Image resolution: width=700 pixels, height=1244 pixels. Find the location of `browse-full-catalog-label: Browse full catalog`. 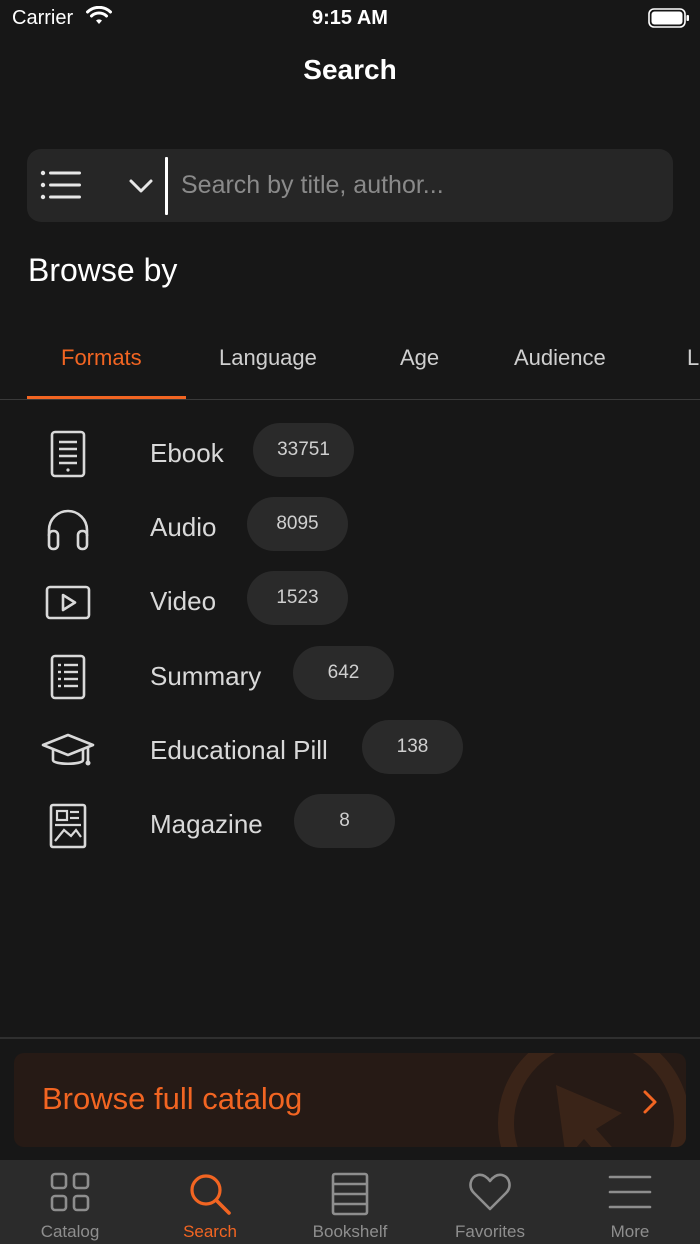

browse-full-catalog-label: Browse full catalog is located at coordinates (172, 1098).